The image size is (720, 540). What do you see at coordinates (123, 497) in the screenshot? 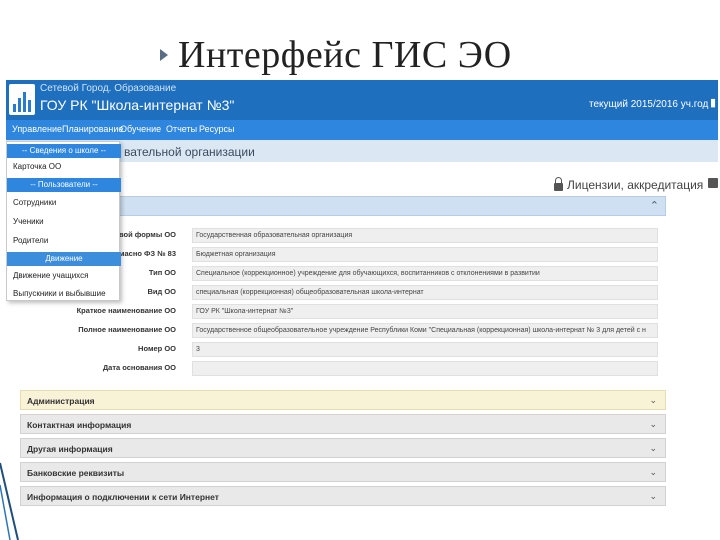
I see `panel-label: Информация о подключении к сети Интернет` at bounding box center [123, 497].